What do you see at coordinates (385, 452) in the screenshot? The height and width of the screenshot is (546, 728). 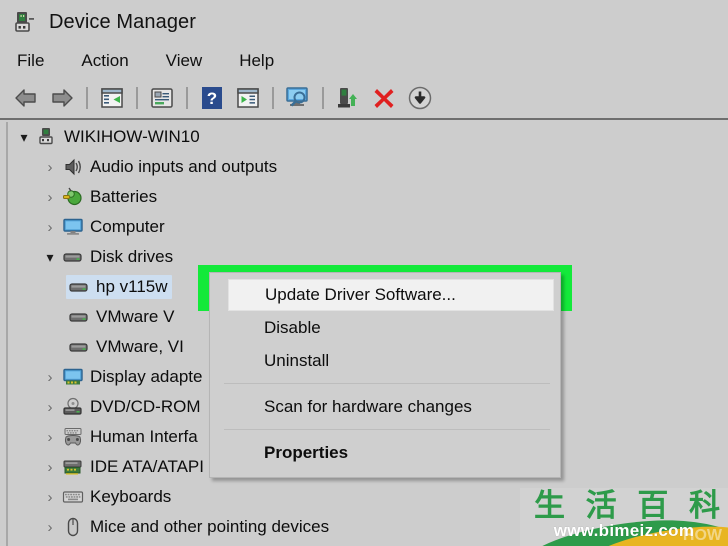 I see `context-menu-item-properties: Properties` at bounding box center [385, 452].